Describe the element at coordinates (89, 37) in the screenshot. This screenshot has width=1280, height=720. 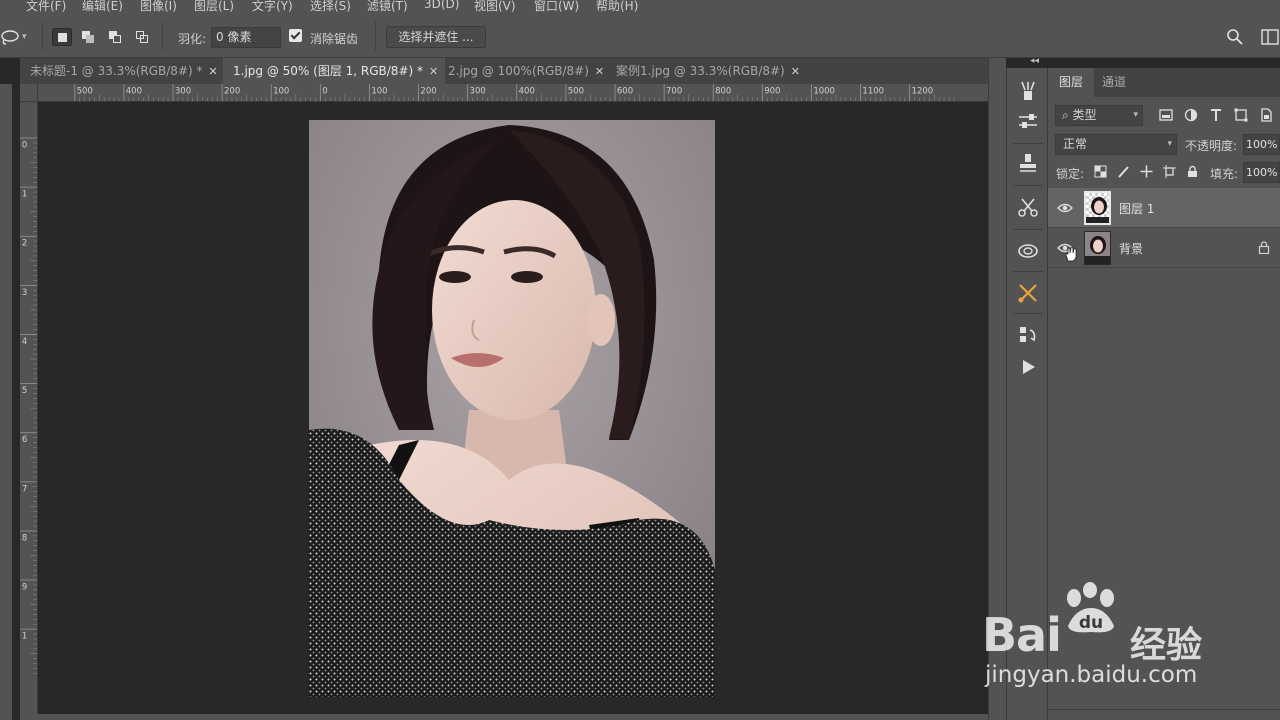
I see `add-to-selection-button` at that location.